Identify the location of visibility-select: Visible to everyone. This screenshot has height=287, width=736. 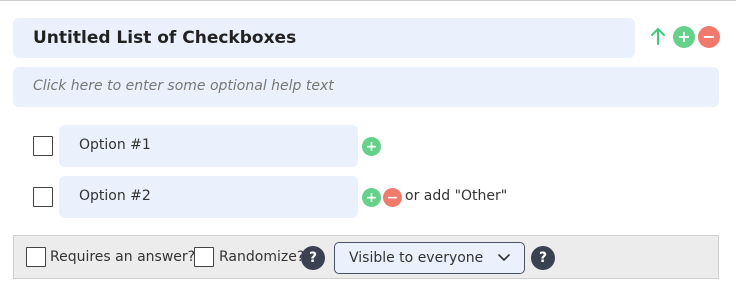
(429, 258).